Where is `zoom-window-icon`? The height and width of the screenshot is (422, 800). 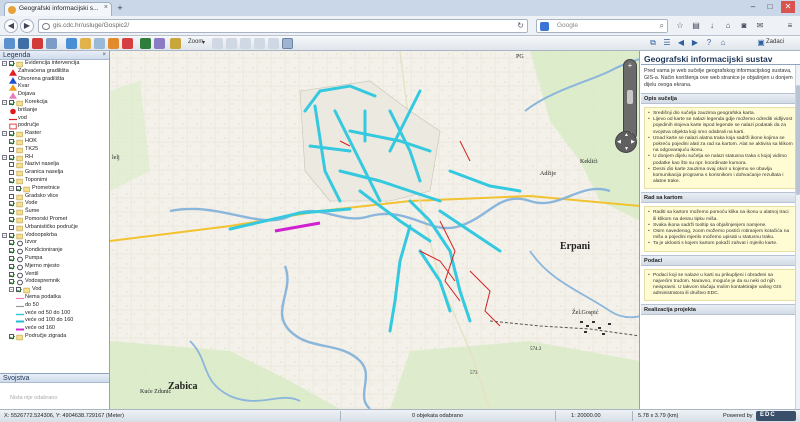
zoom-window-icon is located at coordinates (245, 43).